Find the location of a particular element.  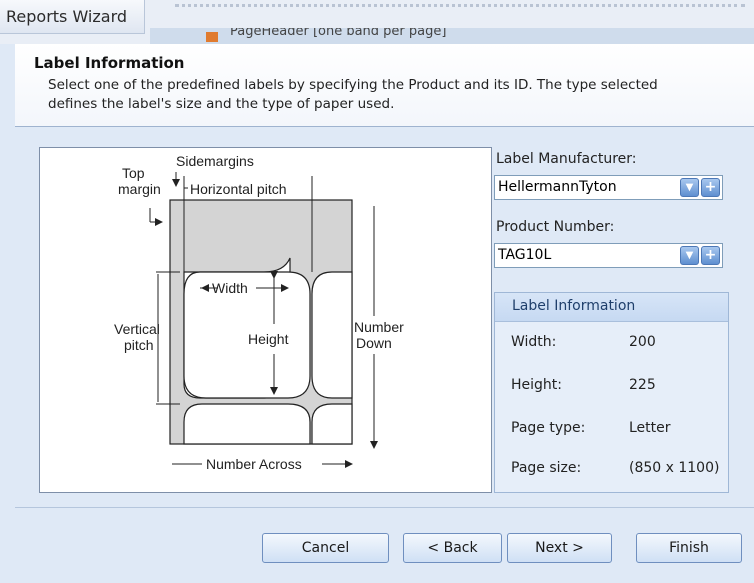

label-information-header: Label Information is located at coordinates (611, 307).